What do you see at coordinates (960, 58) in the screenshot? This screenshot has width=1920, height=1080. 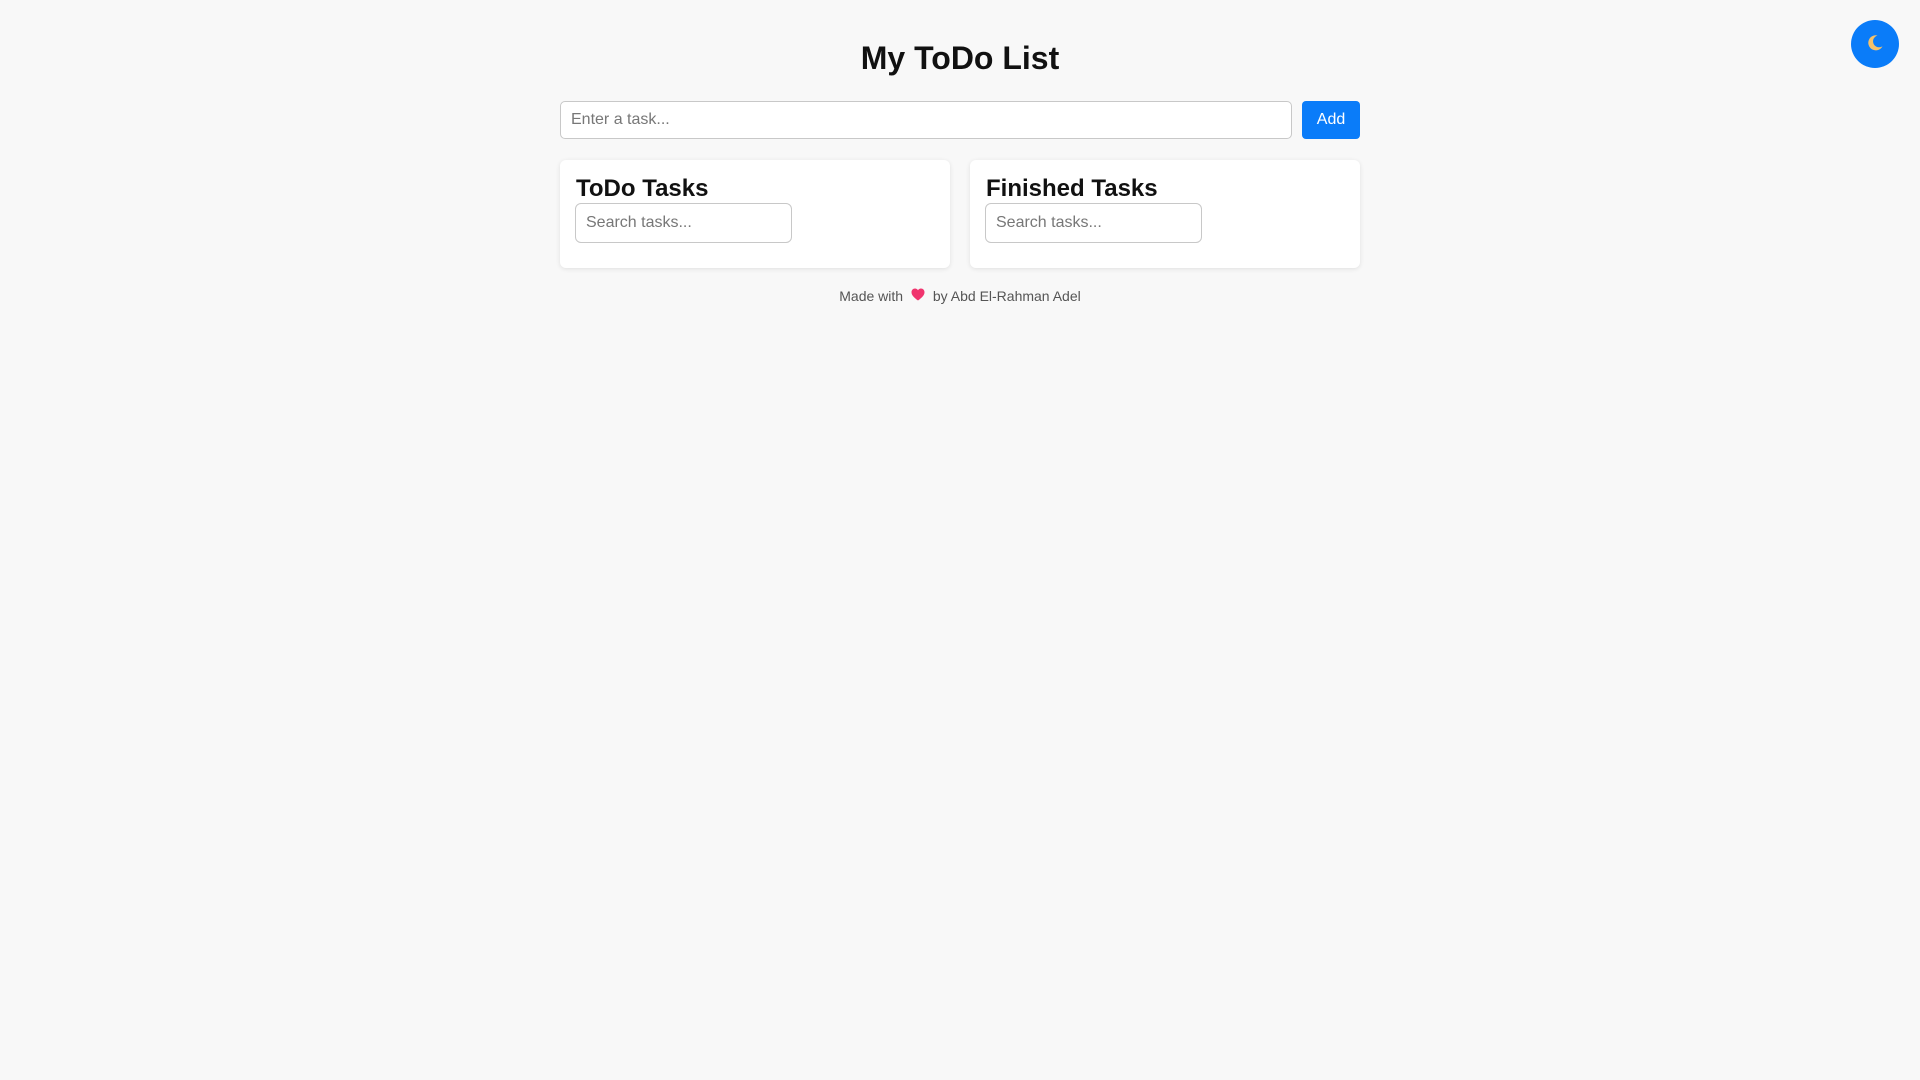 I see `page-title: My ToDo List` at bounding box center [960, 58].